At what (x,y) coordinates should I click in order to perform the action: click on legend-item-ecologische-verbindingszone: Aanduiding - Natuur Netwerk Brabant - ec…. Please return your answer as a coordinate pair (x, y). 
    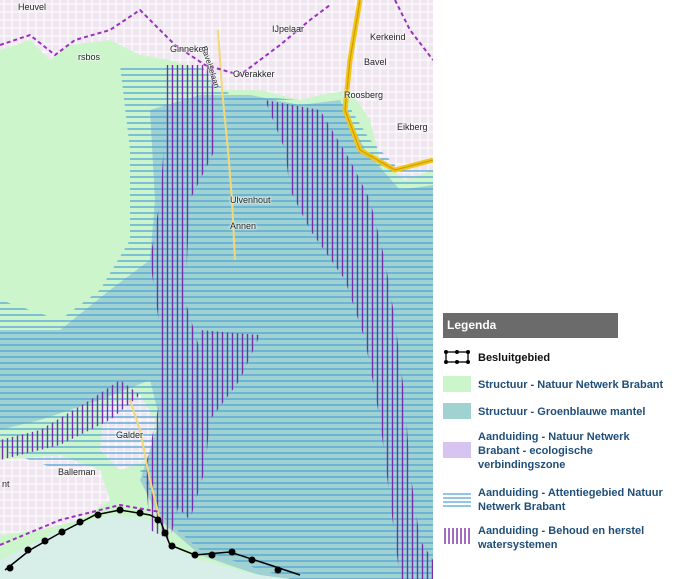
    Looking at the image, I should click on (565, 451).